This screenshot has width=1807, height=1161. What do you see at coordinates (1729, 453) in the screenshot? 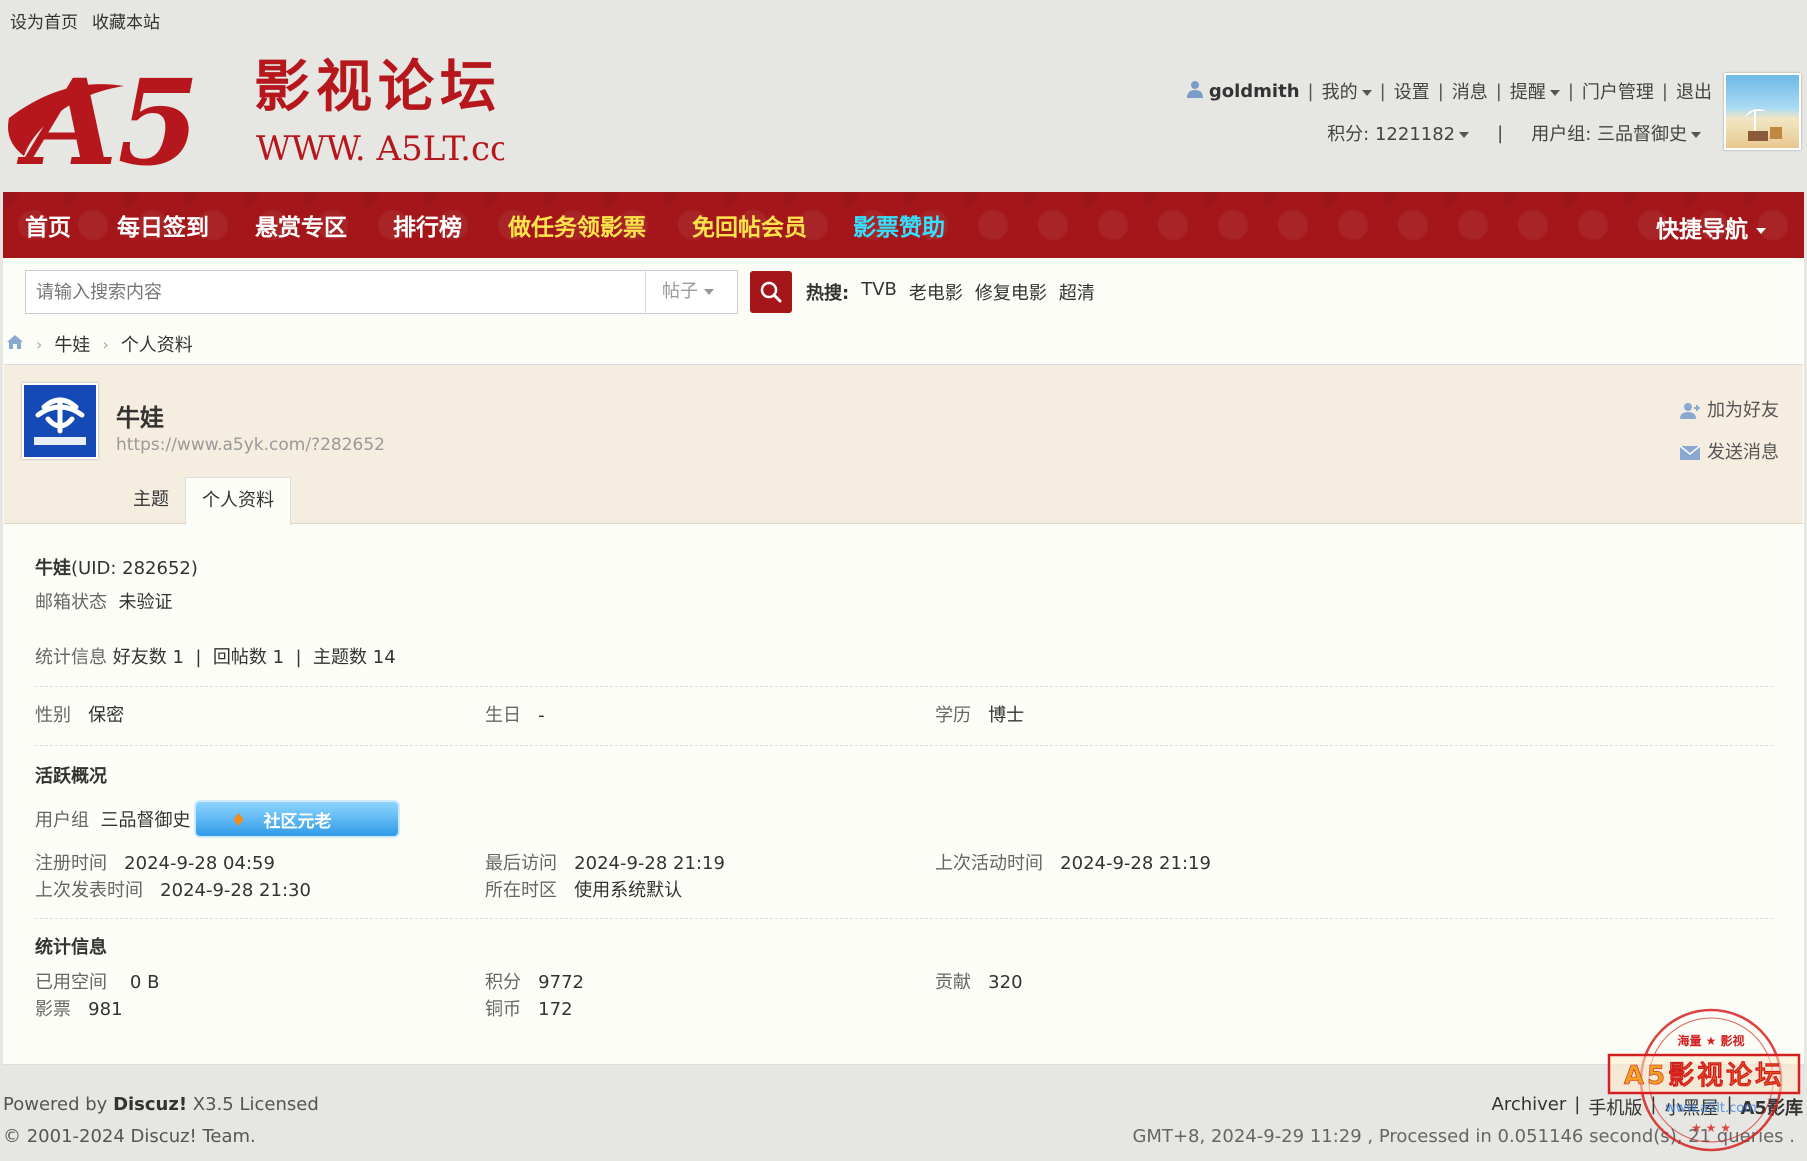
I see `send-message-button: 发送消息` at bounding box center [1729, 453].